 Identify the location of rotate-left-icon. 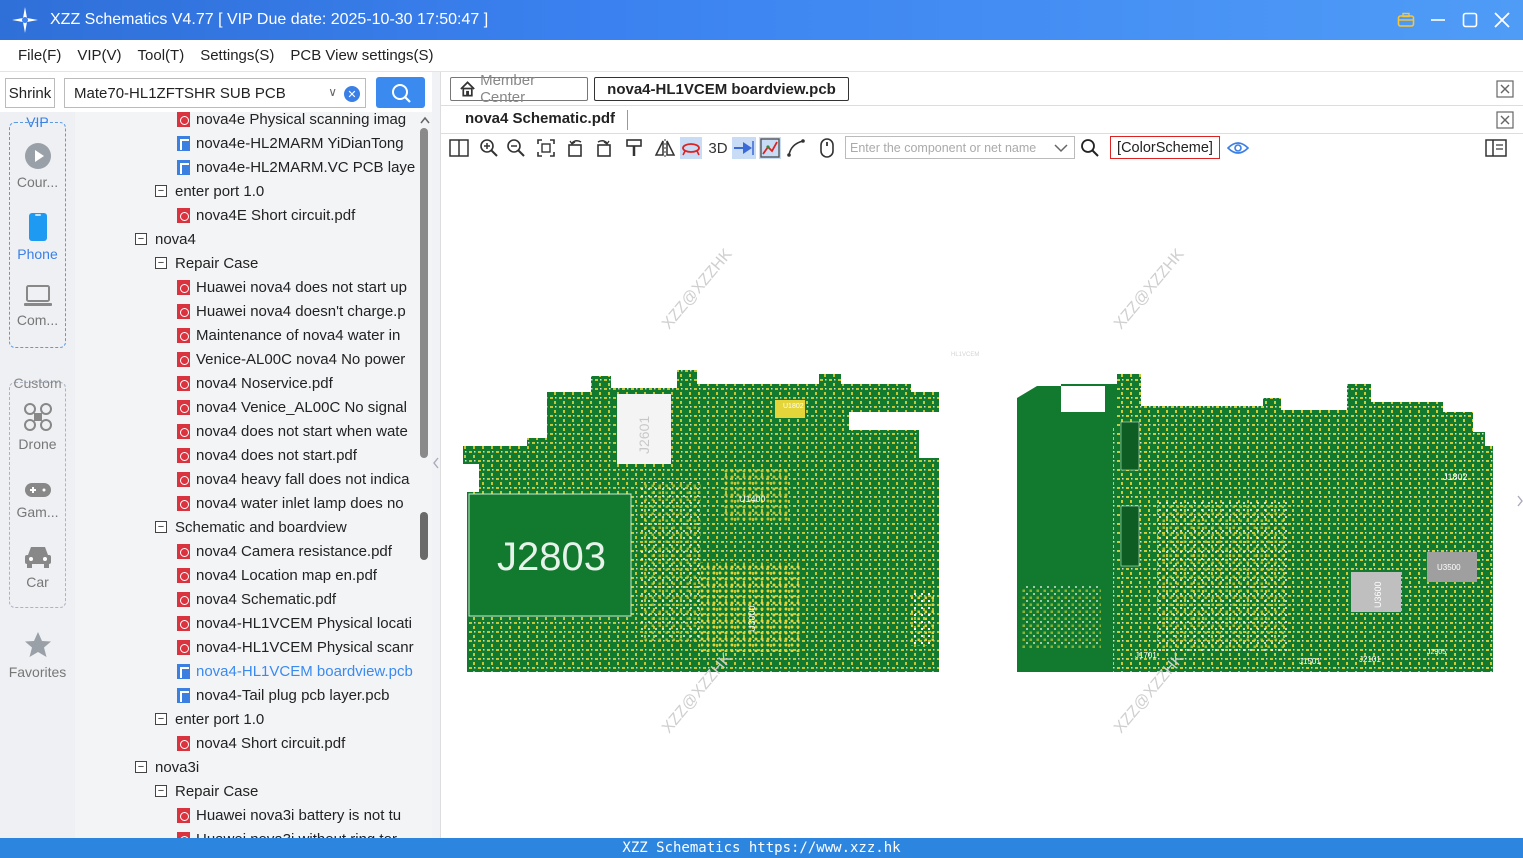
(576, 148).